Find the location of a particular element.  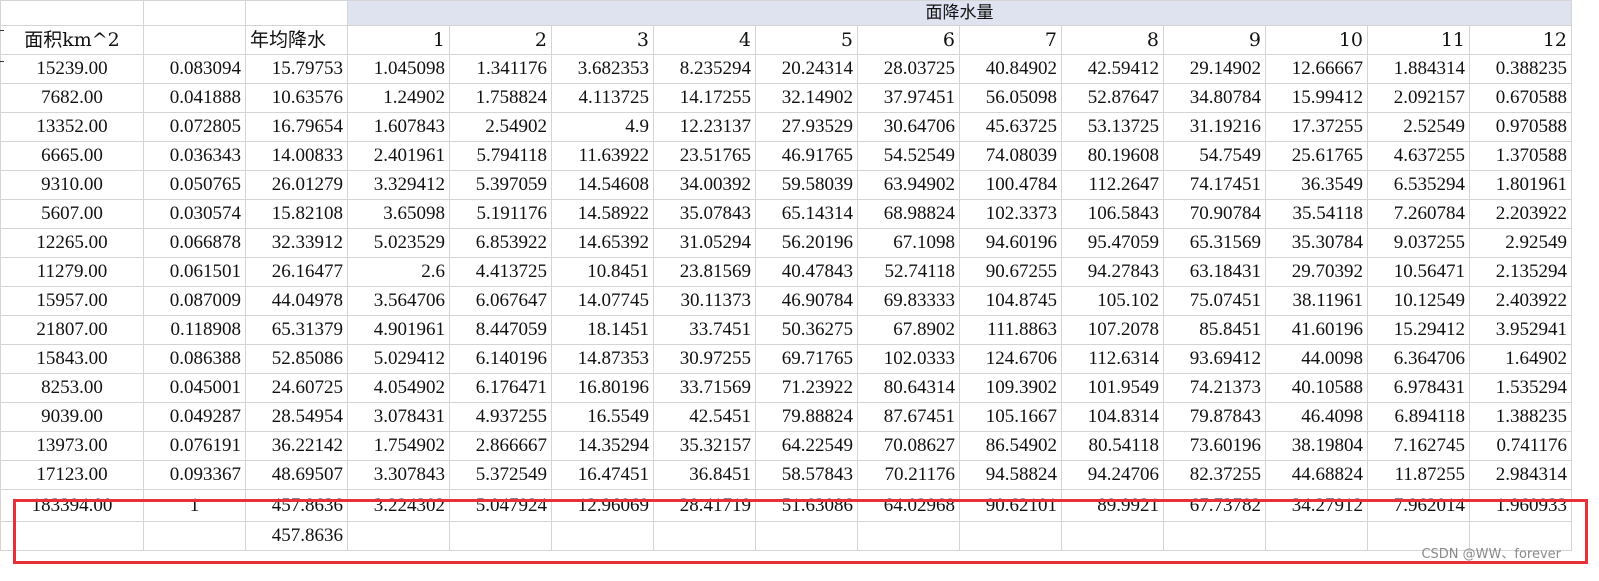

data-cell: 12.66667 is located at coordinates (1316, 69).